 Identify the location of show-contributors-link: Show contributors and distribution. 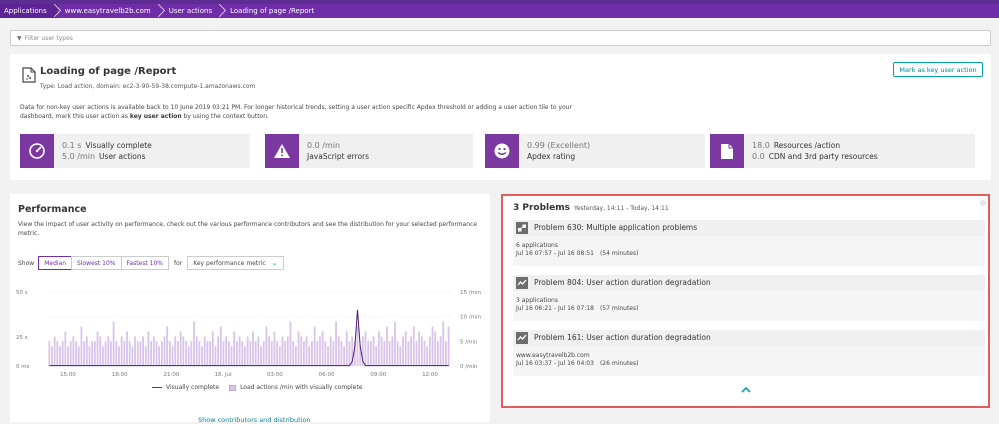
(254, 420).